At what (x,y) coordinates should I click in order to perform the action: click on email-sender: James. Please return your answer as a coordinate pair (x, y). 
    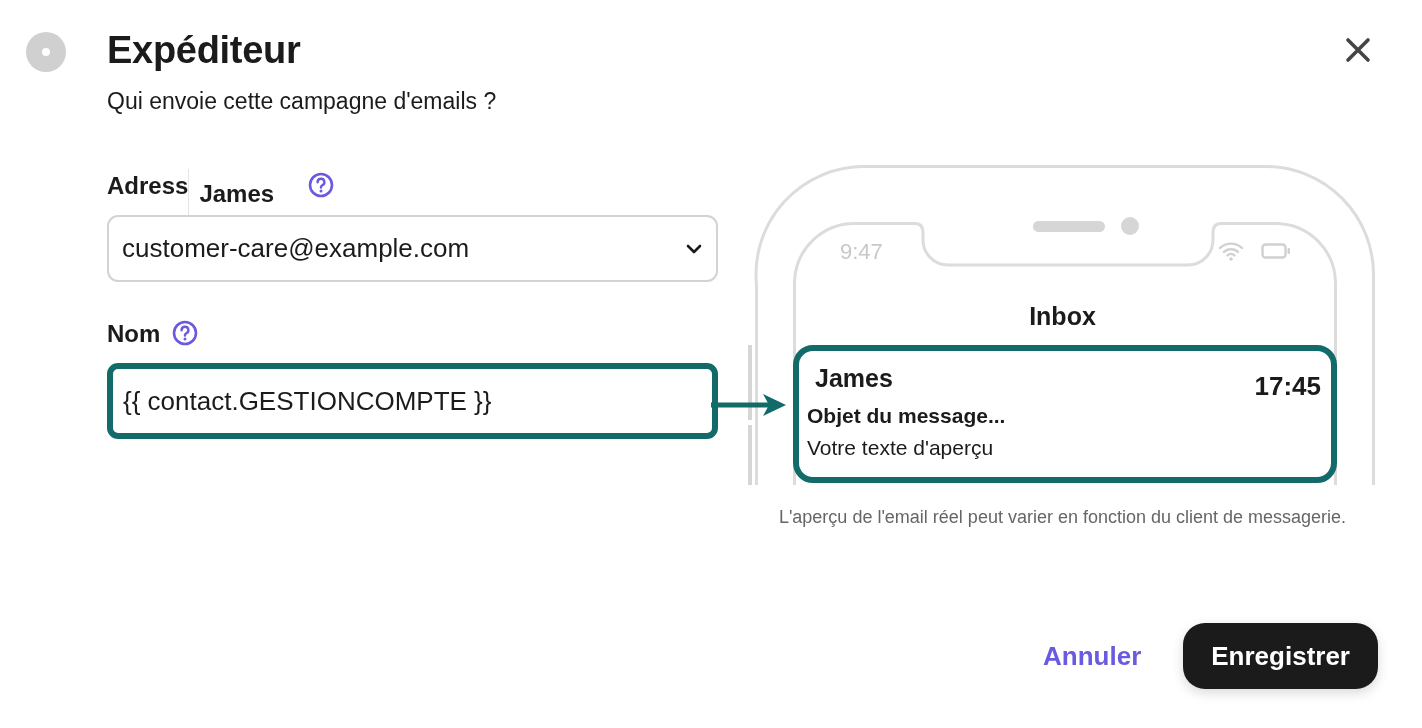
    Looking at the image, I should click on (854, 378).